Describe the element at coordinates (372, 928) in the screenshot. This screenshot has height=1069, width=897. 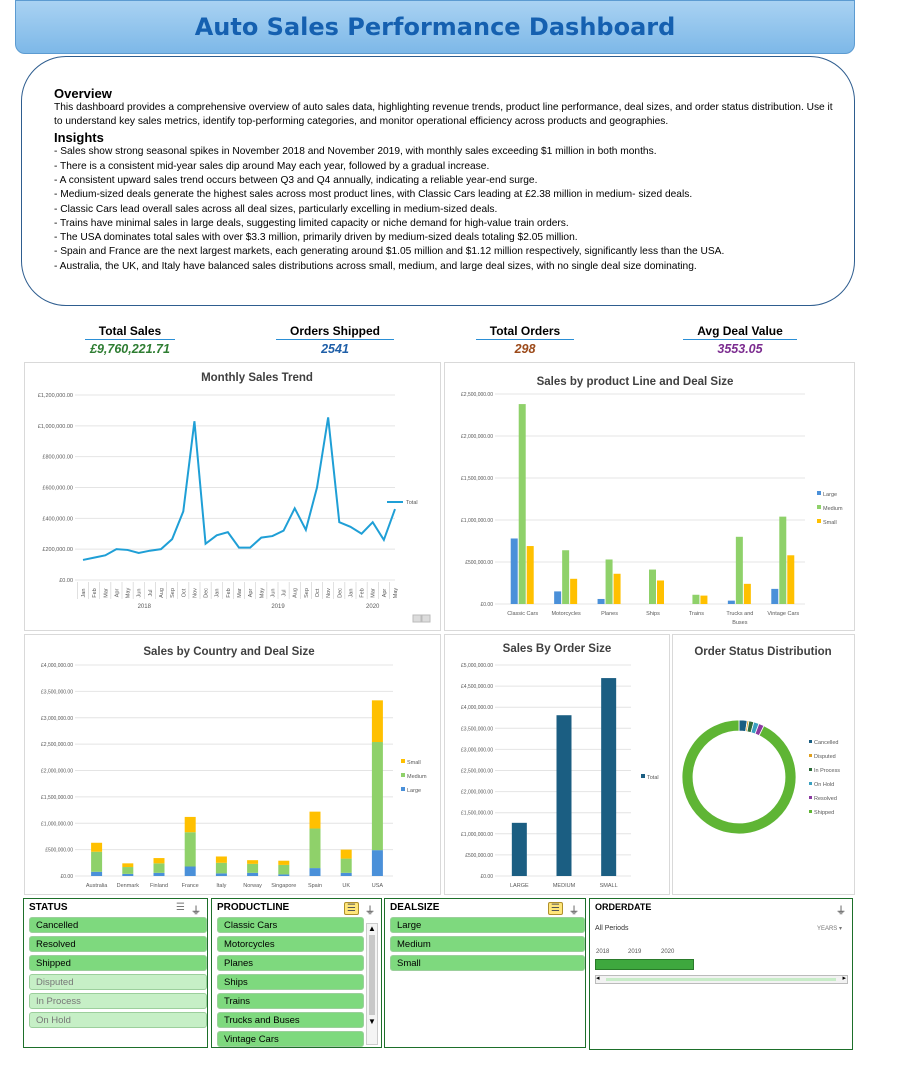
I see `scroll-up-icon: ▲` at that location.